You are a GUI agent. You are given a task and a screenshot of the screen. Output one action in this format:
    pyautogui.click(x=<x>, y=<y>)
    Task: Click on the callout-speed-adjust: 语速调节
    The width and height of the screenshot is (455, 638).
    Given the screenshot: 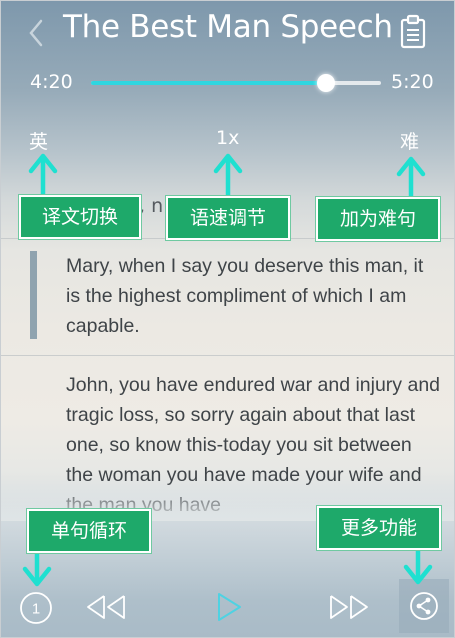 What is the action you would take?
    pyautogui.click(x=228, y=218)
    